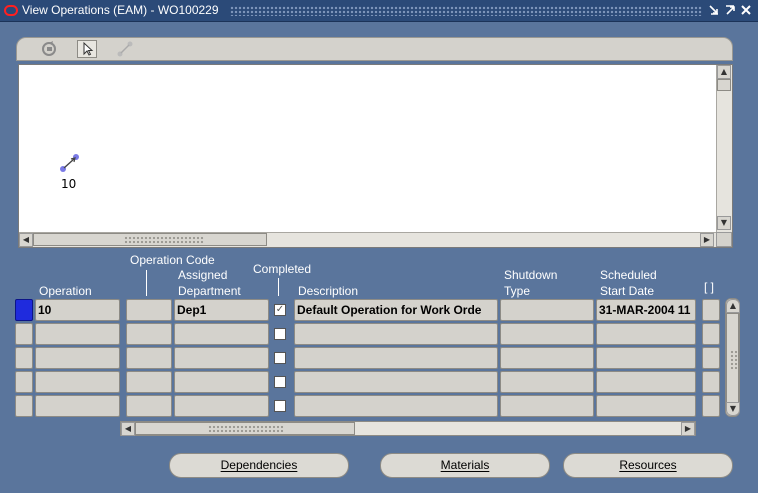  What do you see at coordinates (714, 11) in the screenshot?
I see `minimize-icon` at bounding box center [714, 11].